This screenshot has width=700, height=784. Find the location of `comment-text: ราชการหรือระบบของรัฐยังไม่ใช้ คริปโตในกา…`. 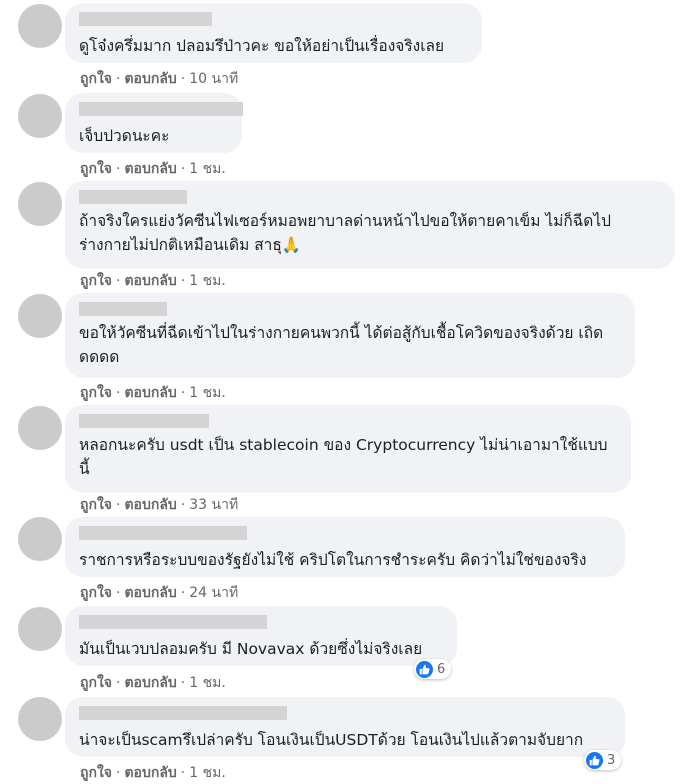

comment-text: ราชการหรือระบบของรัฐยังไม่ใช้ คริปโตในกา… is located at coordinates (333, 560).